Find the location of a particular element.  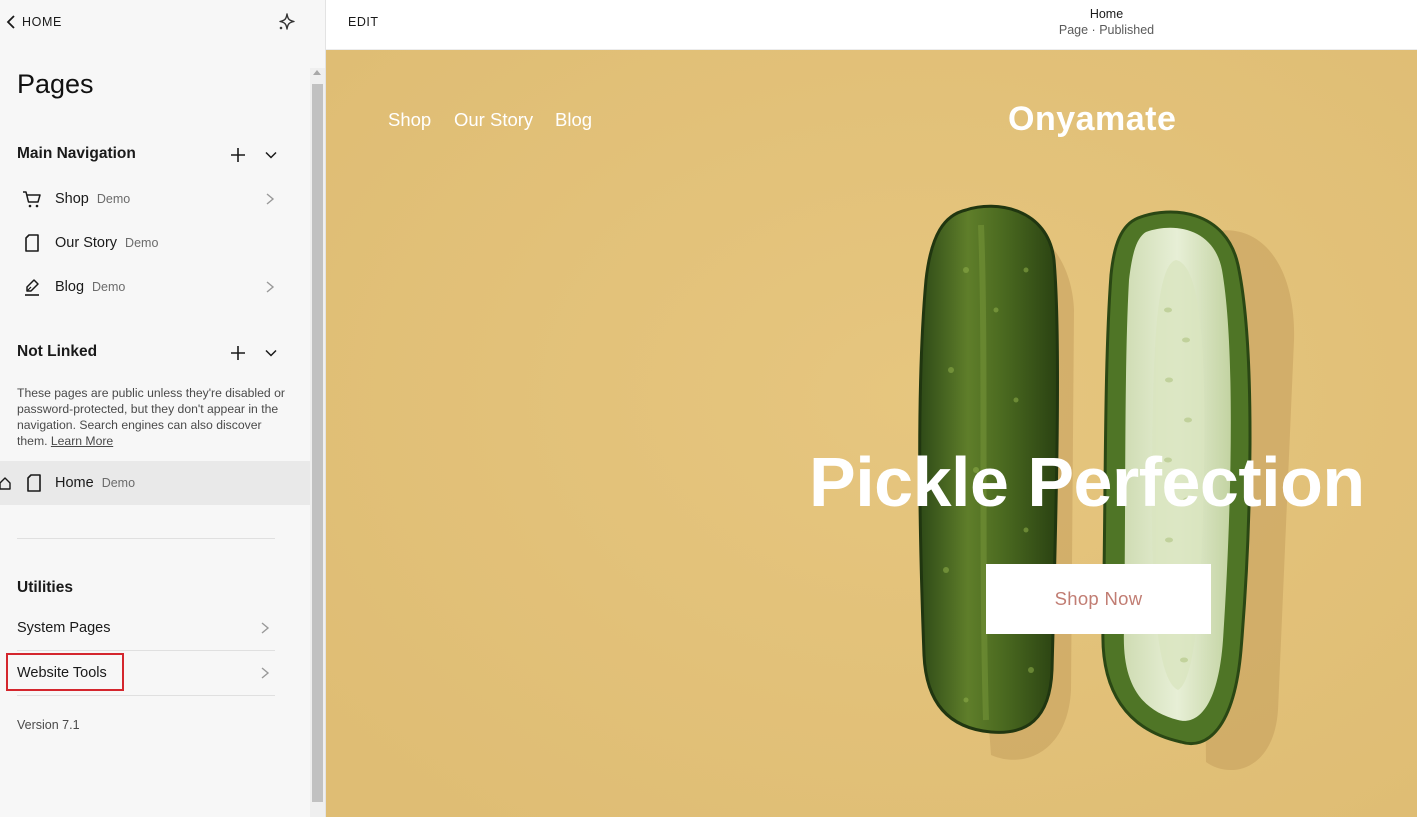

nav-item-blog: Blog Demo is located at coordinates (150, 287).